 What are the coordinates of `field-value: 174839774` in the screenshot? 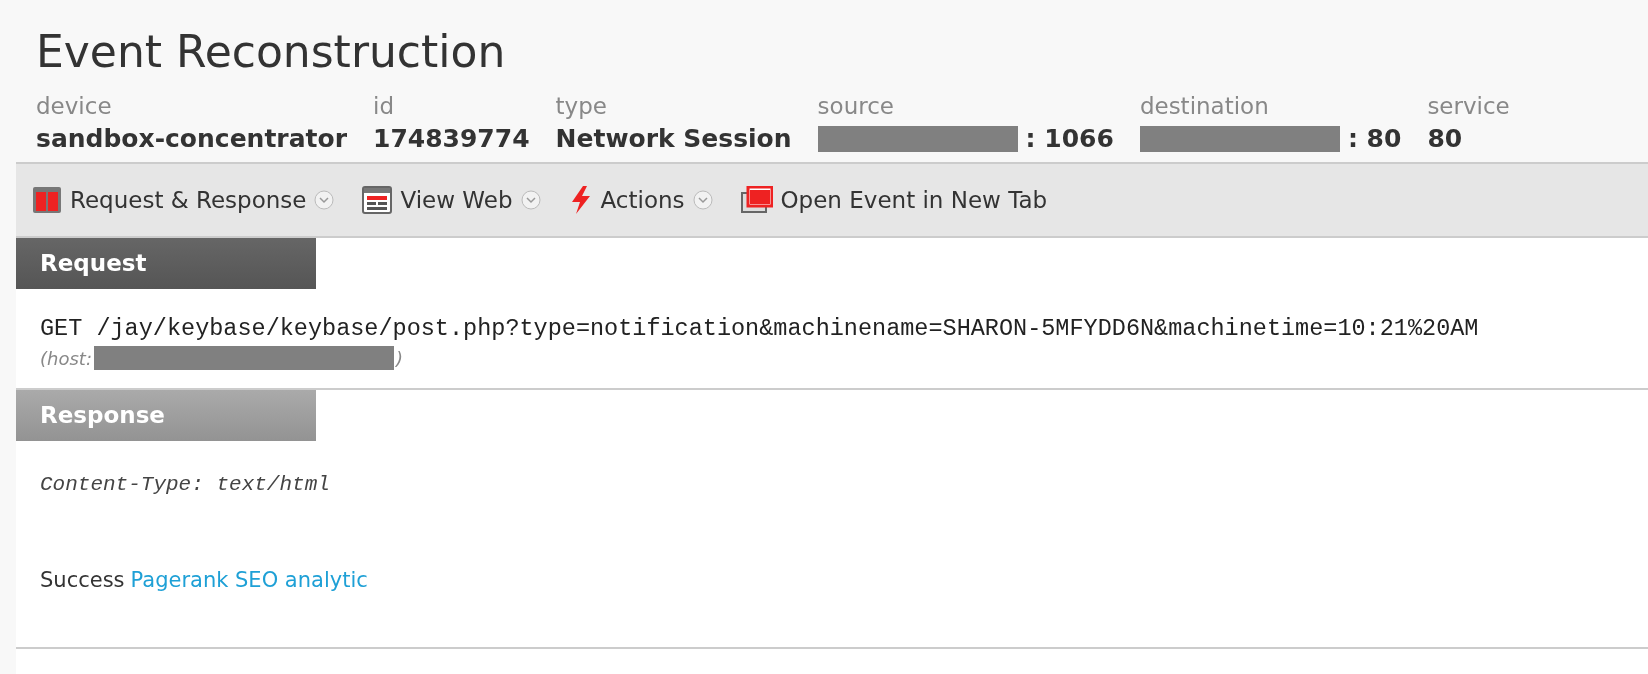 It's located at (451, 139).